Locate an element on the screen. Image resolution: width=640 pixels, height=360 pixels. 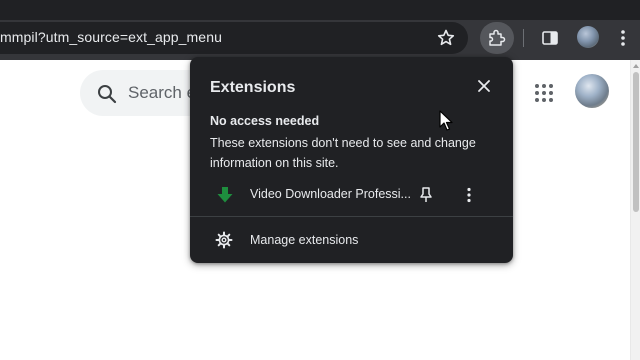
popup-divider is located at coordinates (351, 216).